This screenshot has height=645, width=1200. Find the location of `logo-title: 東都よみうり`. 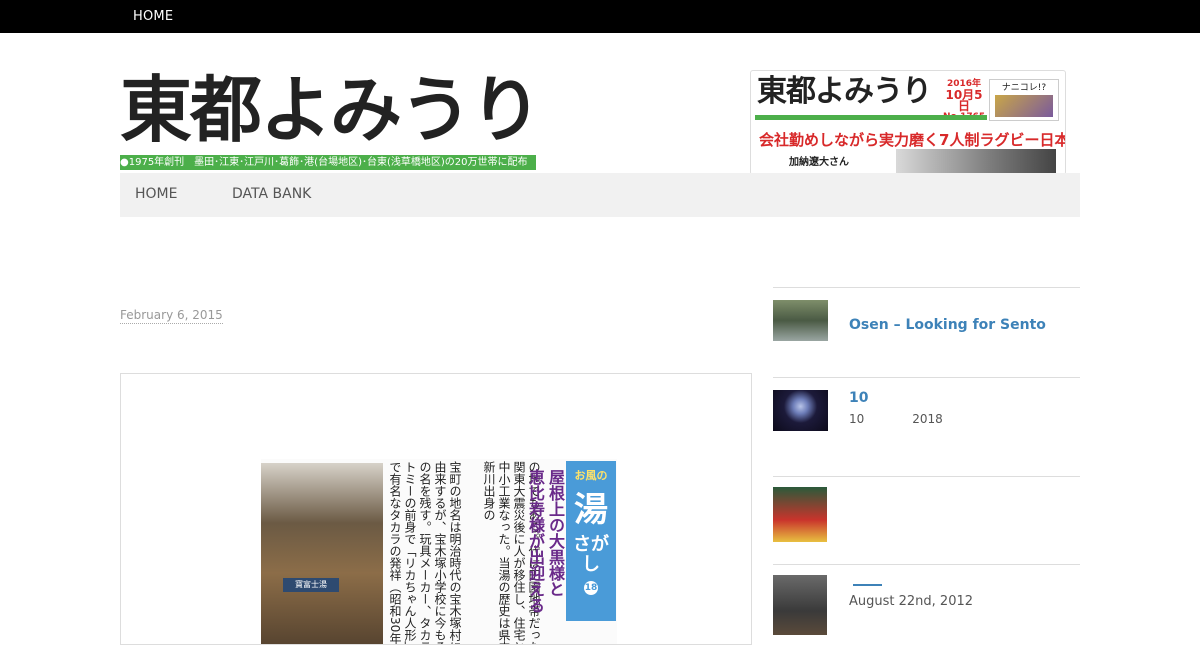

logo-title: 東都よみうり is located at coordinates (331, 110).